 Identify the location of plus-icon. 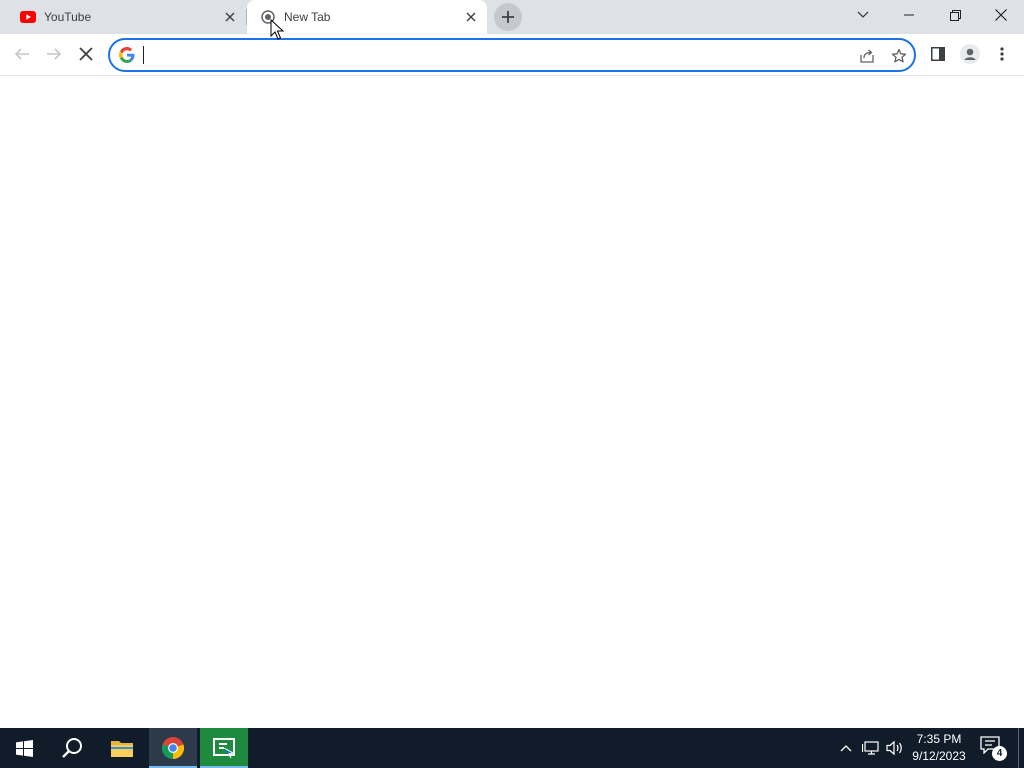
(508, 17).